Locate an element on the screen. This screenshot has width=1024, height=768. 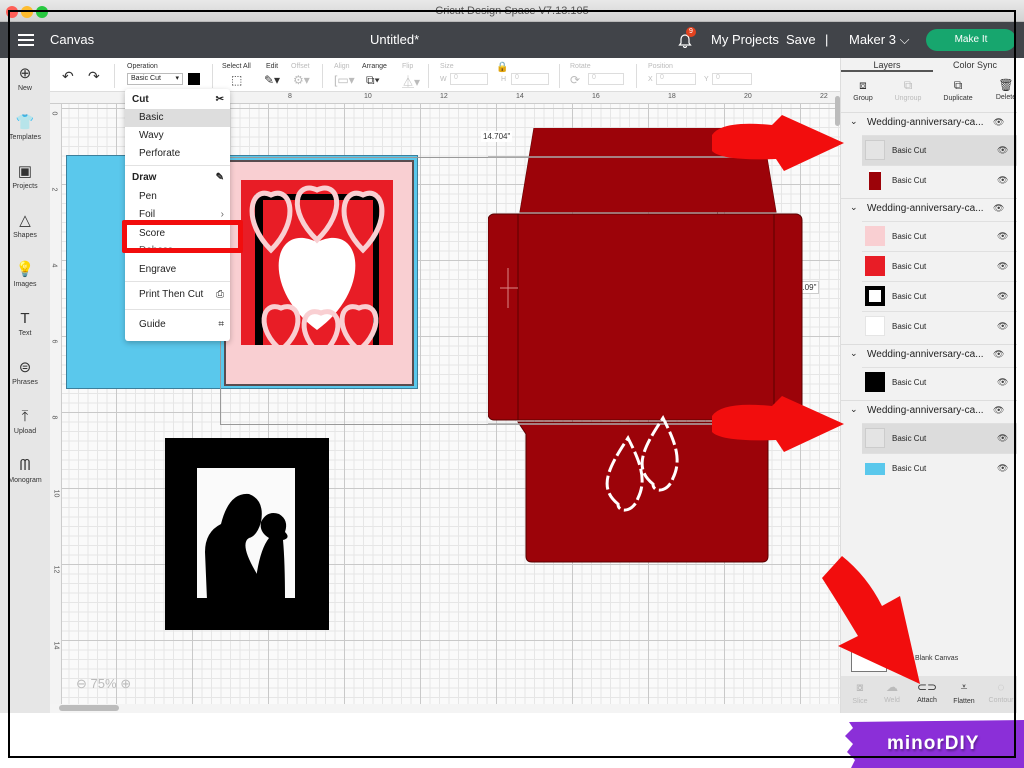
contour-button: ◌ Contour is located at coordinates (1001, 692).